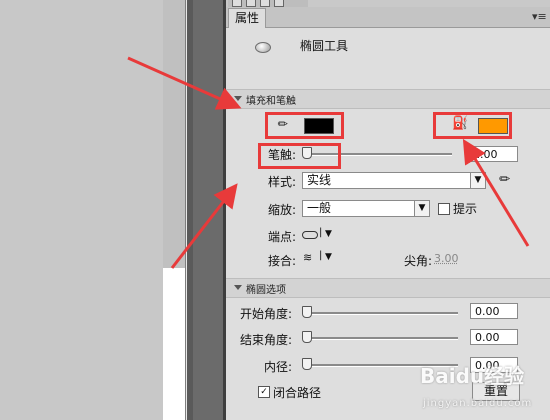 The height and width of the screenshot is (420, 550). Describe the element at coordinates (496, 192) in the screenshot. I see `arrow-to-fill-color` at that location.